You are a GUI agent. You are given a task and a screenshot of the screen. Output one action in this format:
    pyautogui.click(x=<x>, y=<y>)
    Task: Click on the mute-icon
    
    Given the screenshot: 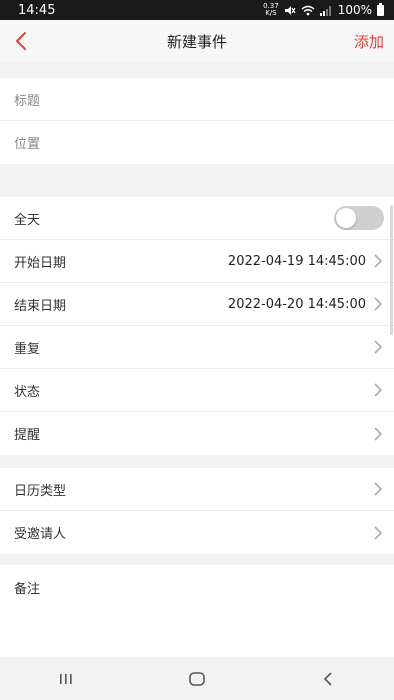 What is the action you would take?
    pyautogui.click(x=290, y=10)
    